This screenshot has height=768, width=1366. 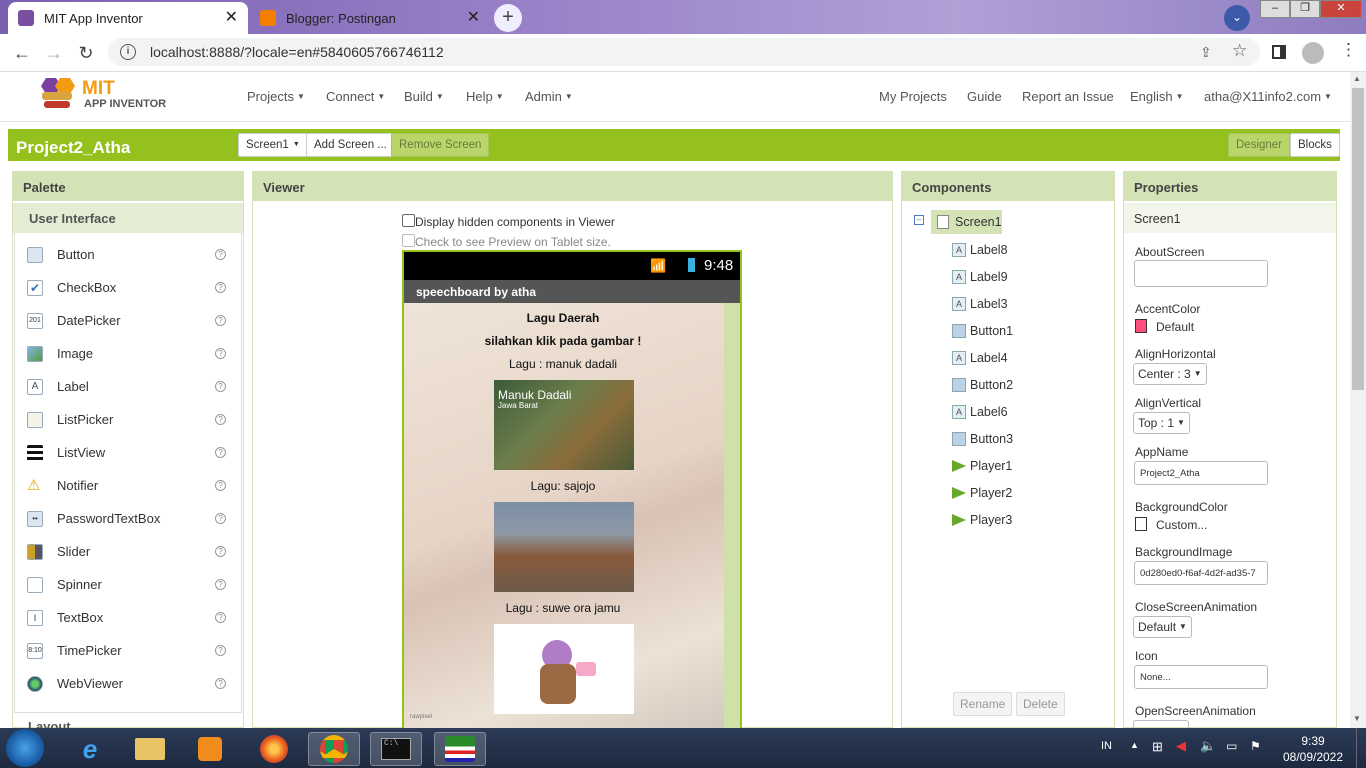 I want to click on component-label8: A Label8, so click(x=980, y=250).